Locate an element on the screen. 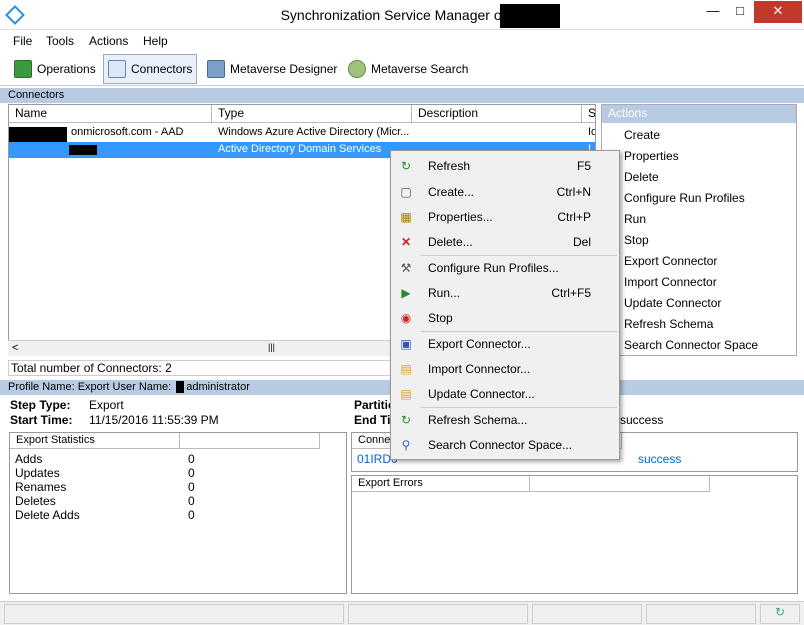 This screenshot has height=625, width=804. sync-status-icon: ↻ is located at coordinates (780, 614).